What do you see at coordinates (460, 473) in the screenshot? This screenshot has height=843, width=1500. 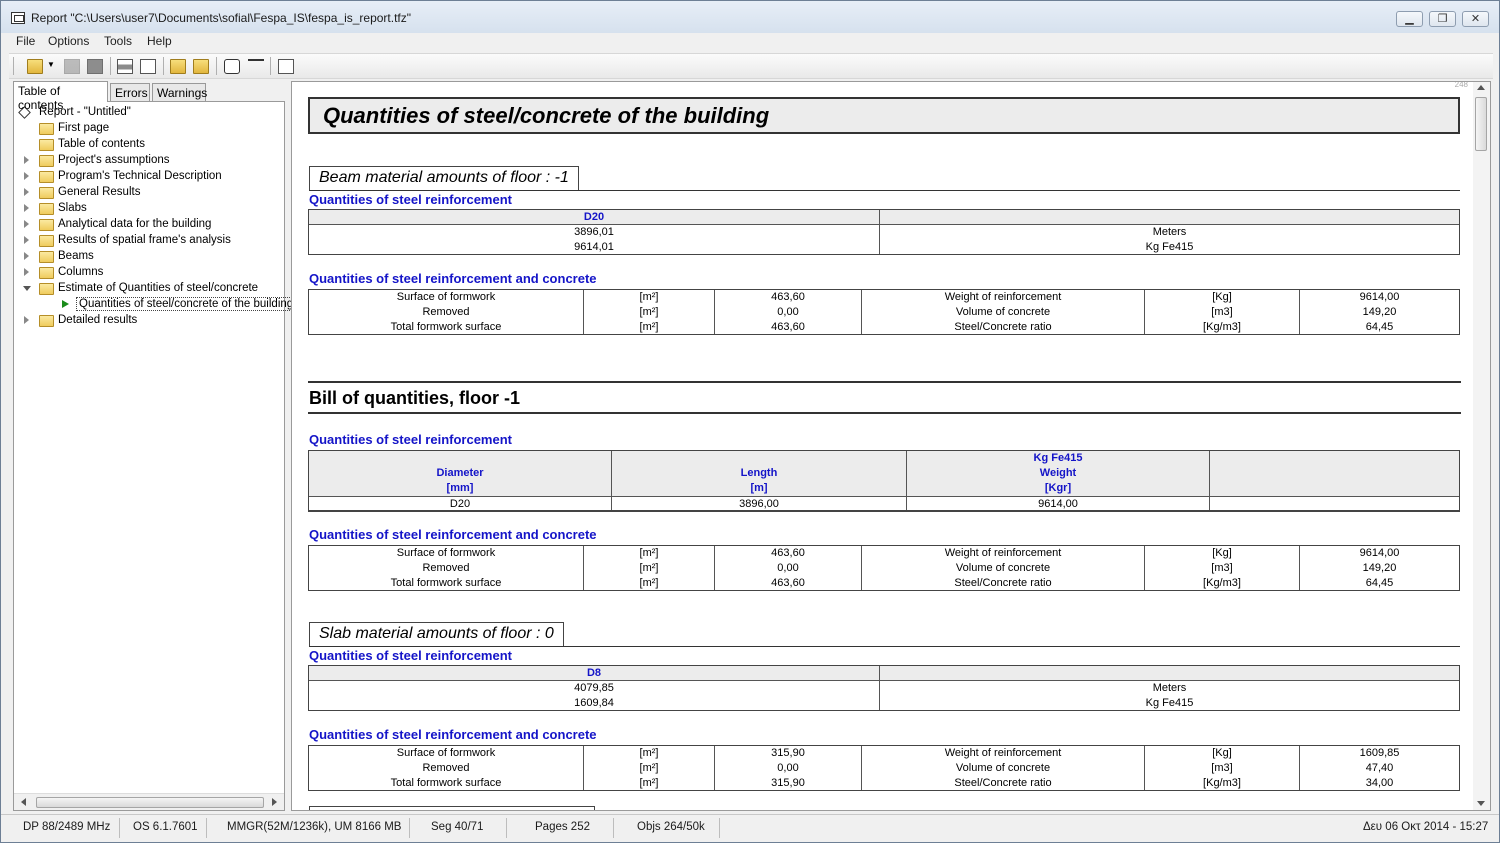 I see `header-diameter: Diameter` at bounding box center [460, 473].